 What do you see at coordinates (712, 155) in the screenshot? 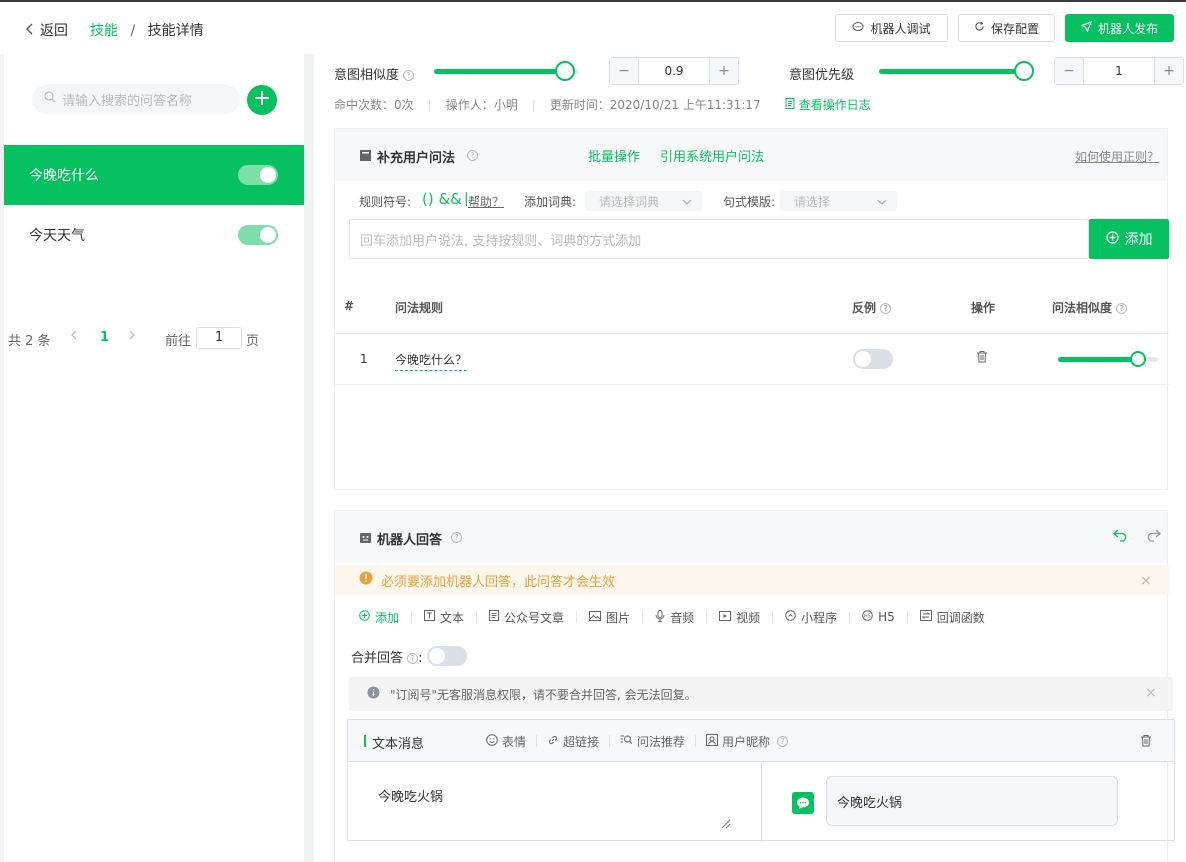
I see `system-questions-link: 引用系统用户问法` at bounding box center [712, 155].